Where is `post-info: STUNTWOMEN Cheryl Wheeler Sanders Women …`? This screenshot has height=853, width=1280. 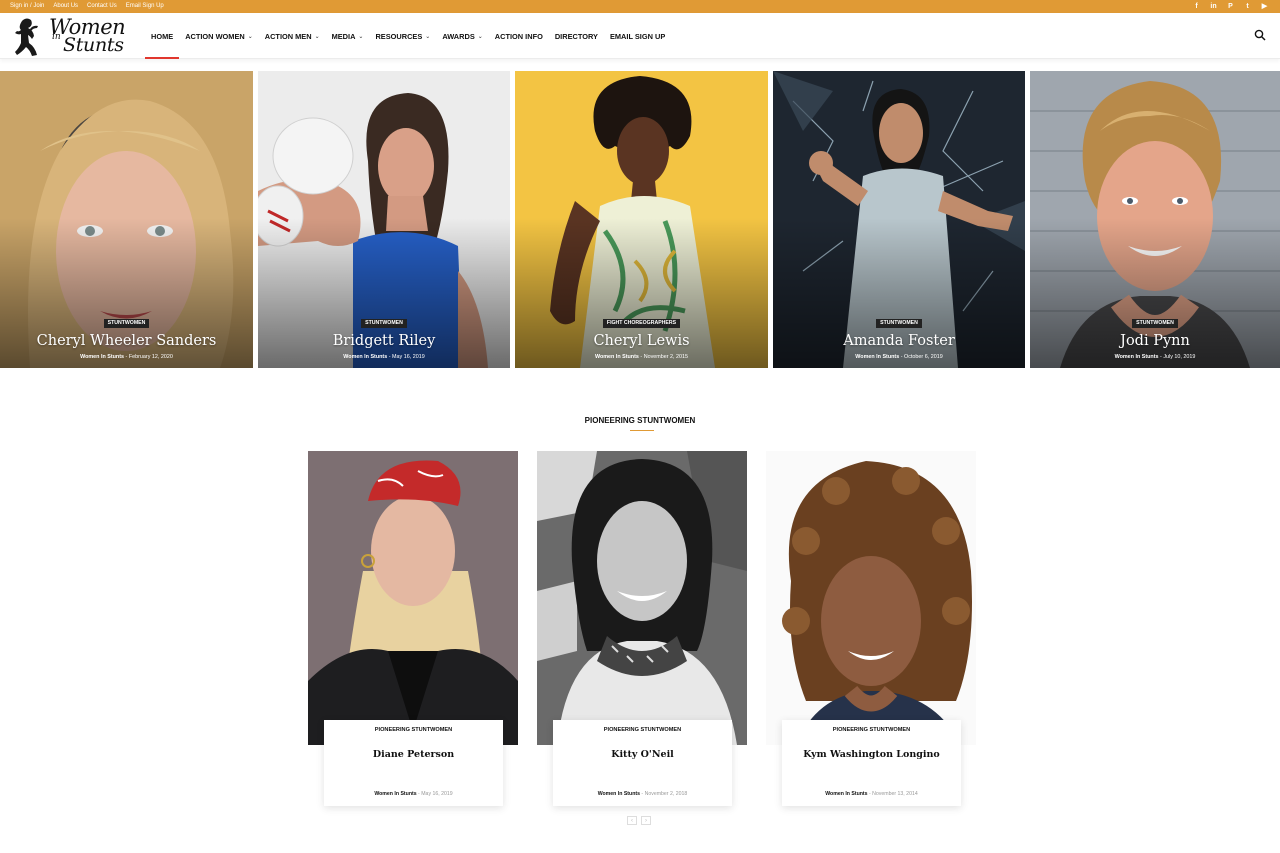
post-info: STUNTWOMEN Cheryl Wheeler Sanders Women … is located at coordinates (126, 335).